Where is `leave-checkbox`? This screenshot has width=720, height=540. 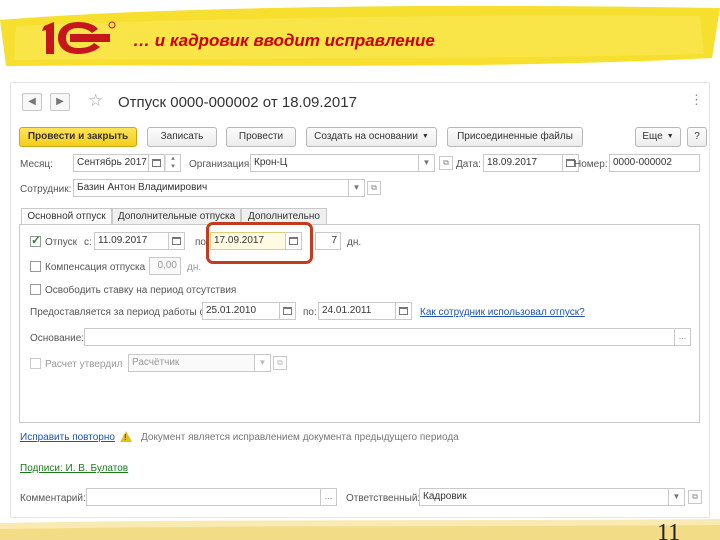
leave-checkbox is located at coordinates (35, 240).